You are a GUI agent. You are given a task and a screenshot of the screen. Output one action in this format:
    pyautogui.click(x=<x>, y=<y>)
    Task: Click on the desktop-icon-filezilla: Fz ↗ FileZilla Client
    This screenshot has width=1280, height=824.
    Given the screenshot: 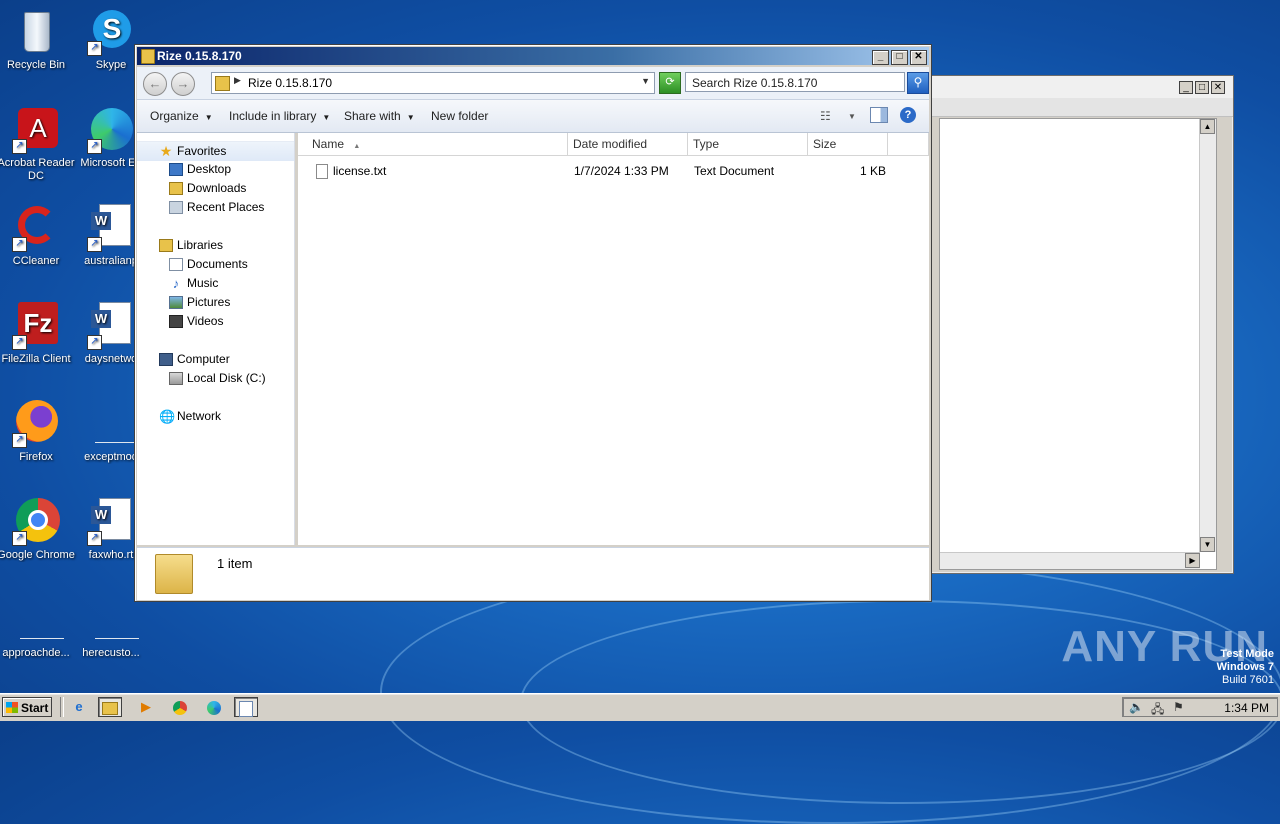 What is the action you would take?
    pyautogui.click(x=39, y=334)
    